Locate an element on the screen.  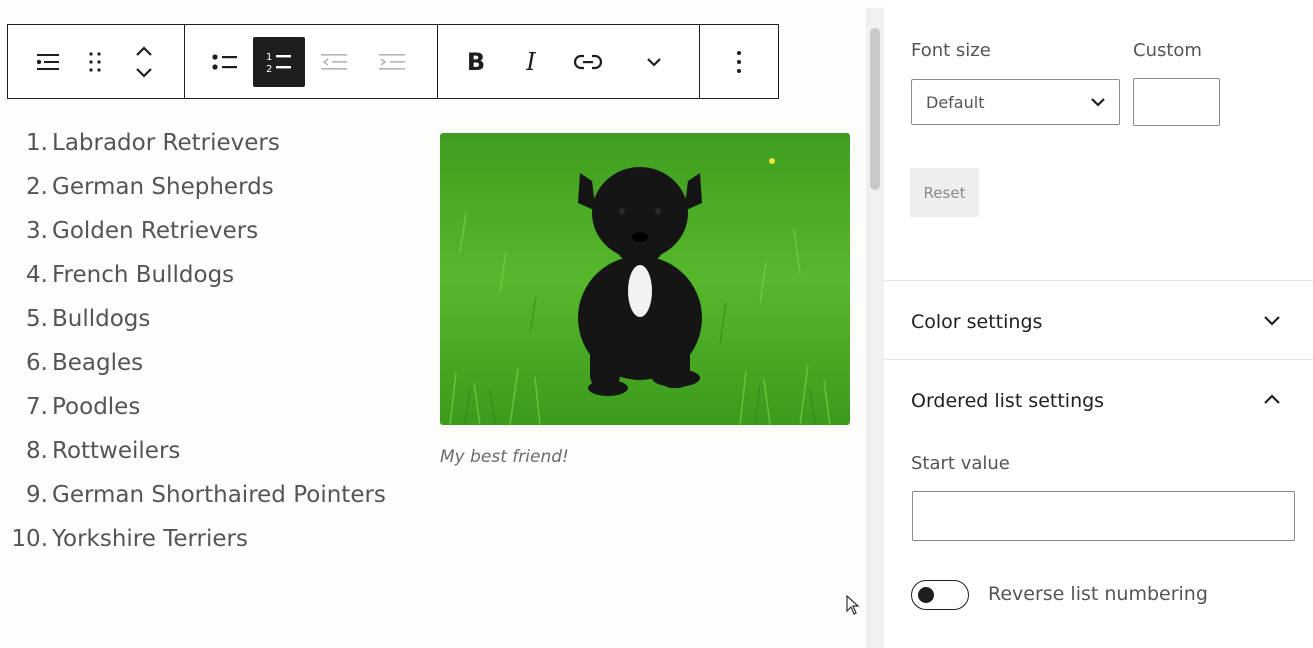
list-item-text: German Shorthaired Pointers is located at coordinates (219, 495).